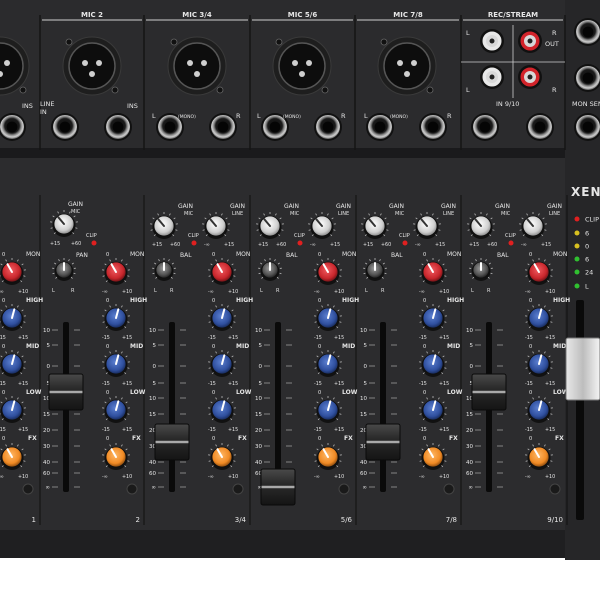  What do you see at coordinates (317, 292) in the screenshot?
I see `mon-min-label: -∞` at bounding box center [317, 292].